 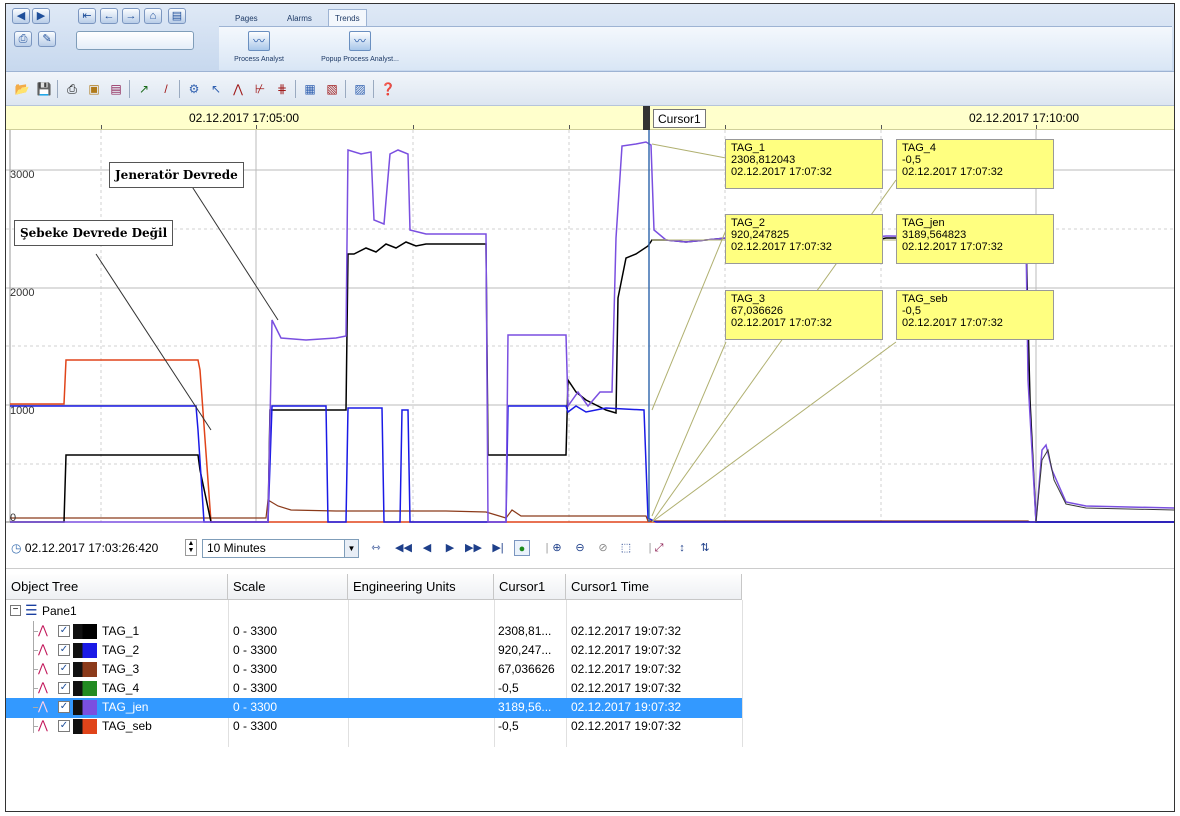 What do you see at coordinates (166, 89) in the screenshot?
I see `remove-pen-icon: /` at bounding box center [166, 89].